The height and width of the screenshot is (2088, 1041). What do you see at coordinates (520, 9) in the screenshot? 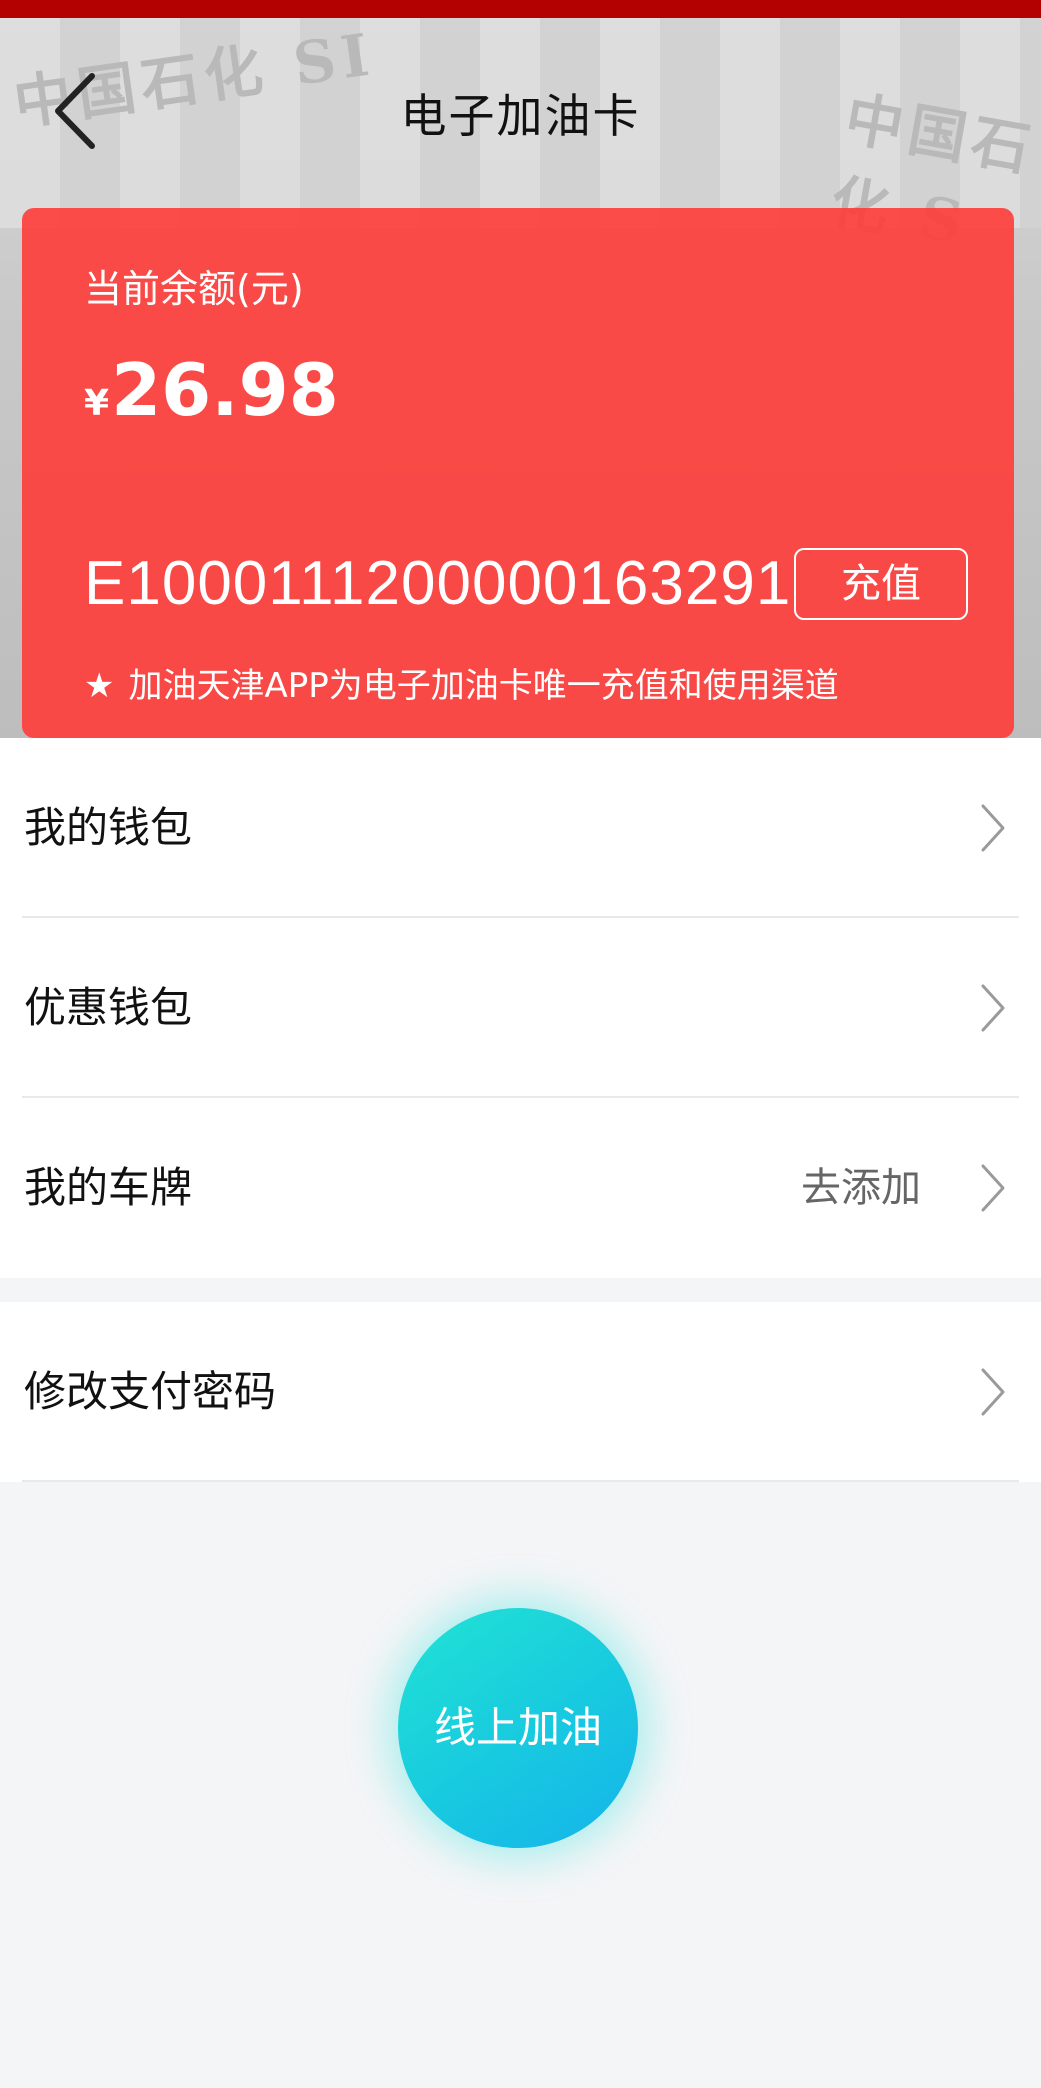
I see `status-bar` at bounding box center [520, 9].